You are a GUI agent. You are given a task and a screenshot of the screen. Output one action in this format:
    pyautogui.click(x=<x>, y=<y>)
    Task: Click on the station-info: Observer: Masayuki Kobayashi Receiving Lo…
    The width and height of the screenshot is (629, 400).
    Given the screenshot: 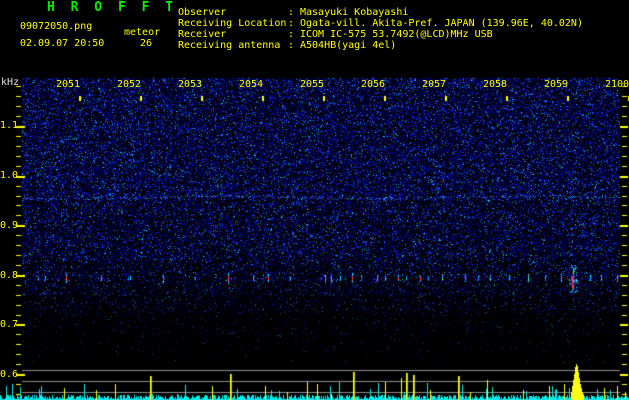 What is the action you would take?
    pyautogui.click(x=380, y=29)
    